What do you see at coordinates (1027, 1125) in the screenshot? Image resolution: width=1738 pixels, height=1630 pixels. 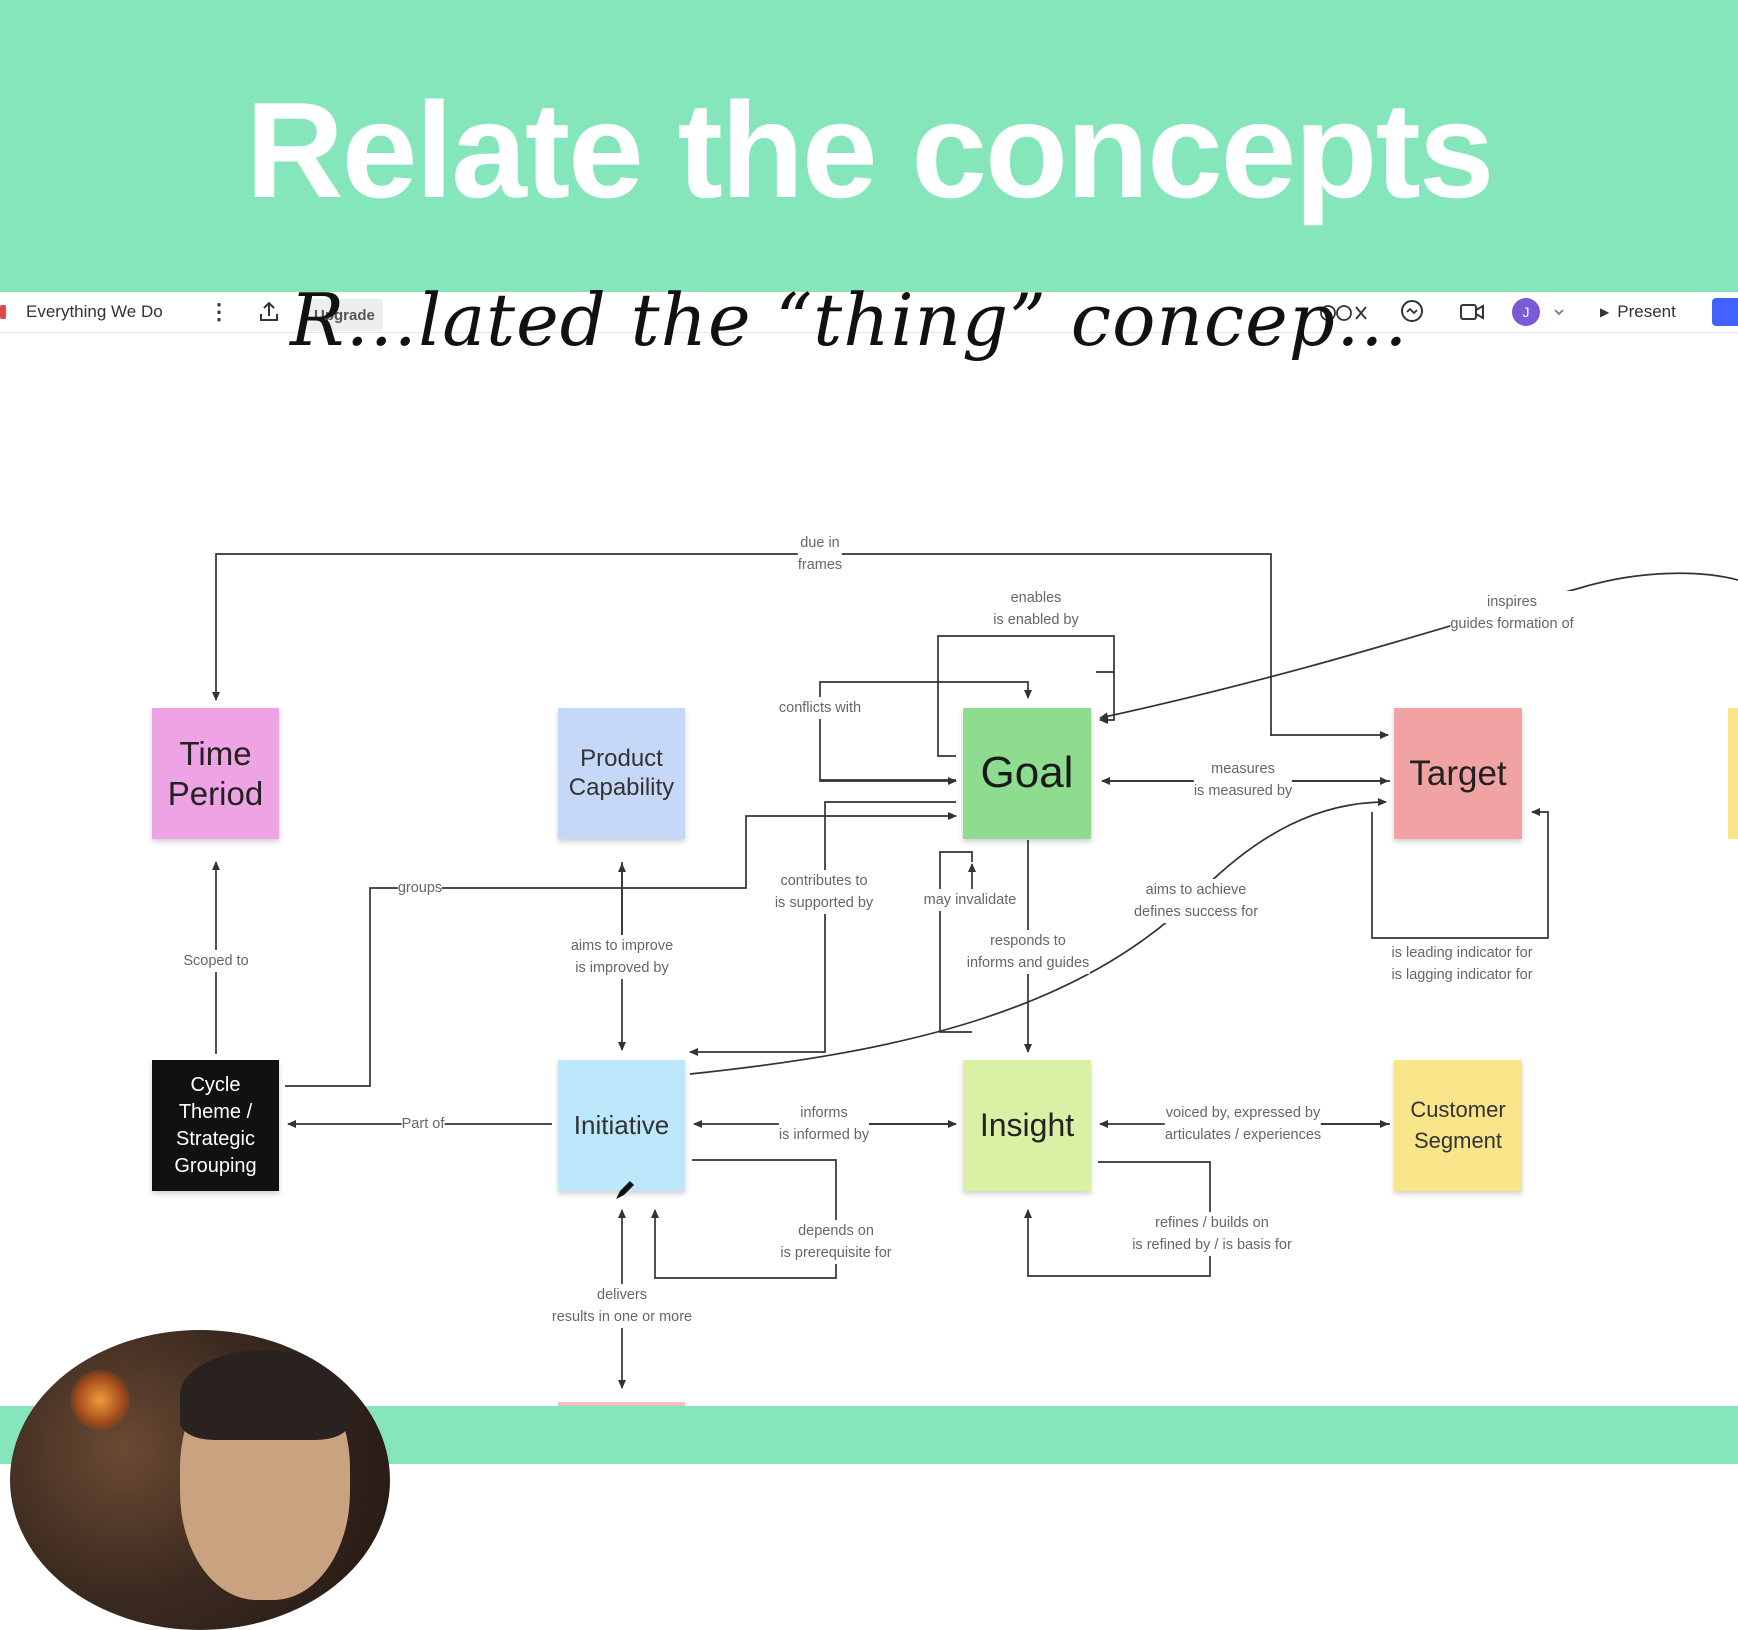 I see `note-insight: Insight` at bounding box center [1027, 1125].